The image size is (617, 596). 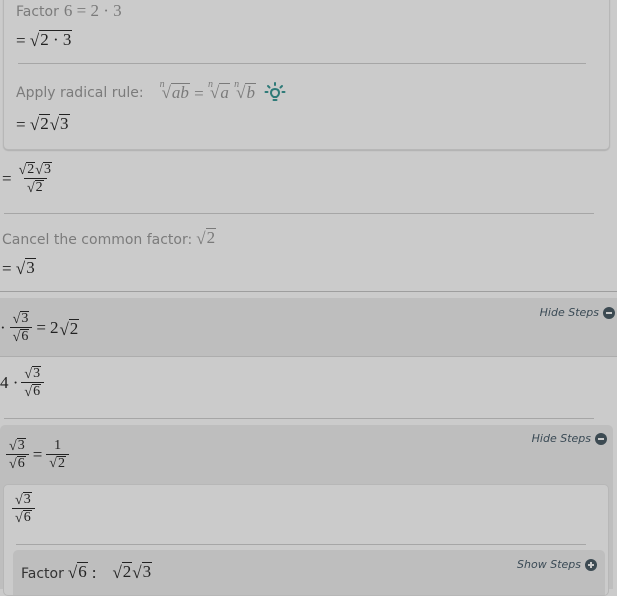 I want to click on sqrt-expression: √ 2 · 3, so click(x=51, y=40).